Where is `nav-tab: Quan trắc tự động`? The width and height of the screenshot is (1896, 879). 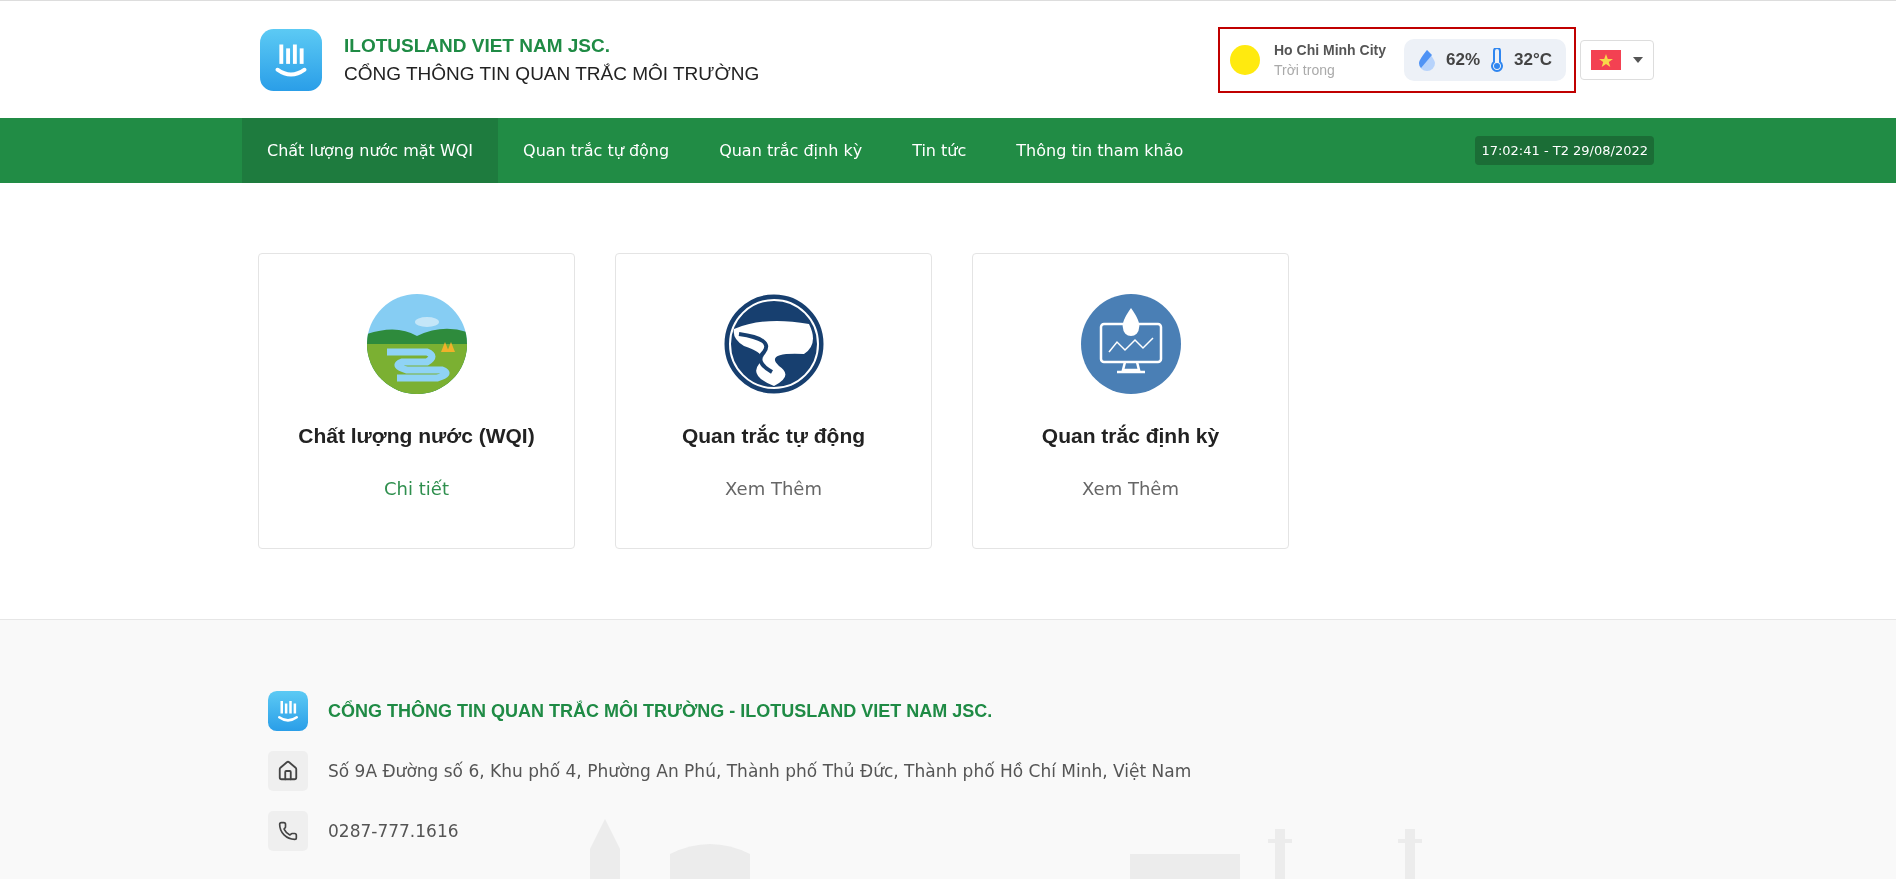
nav-tab: Quan trắc tự động is located at coordinates (596, 150).